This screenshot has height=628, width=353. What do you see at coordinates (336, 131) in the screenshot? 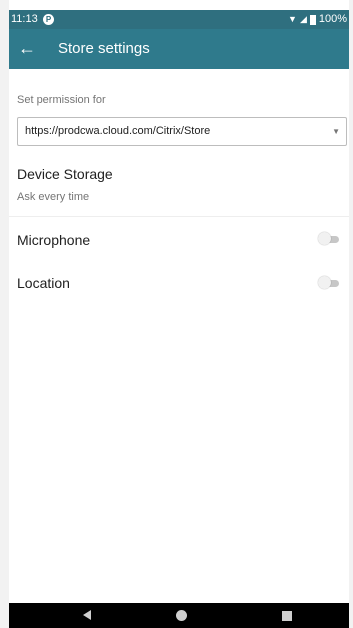
I see `dropdown-caret-icon: ▼` at bounding box center [336, 131].